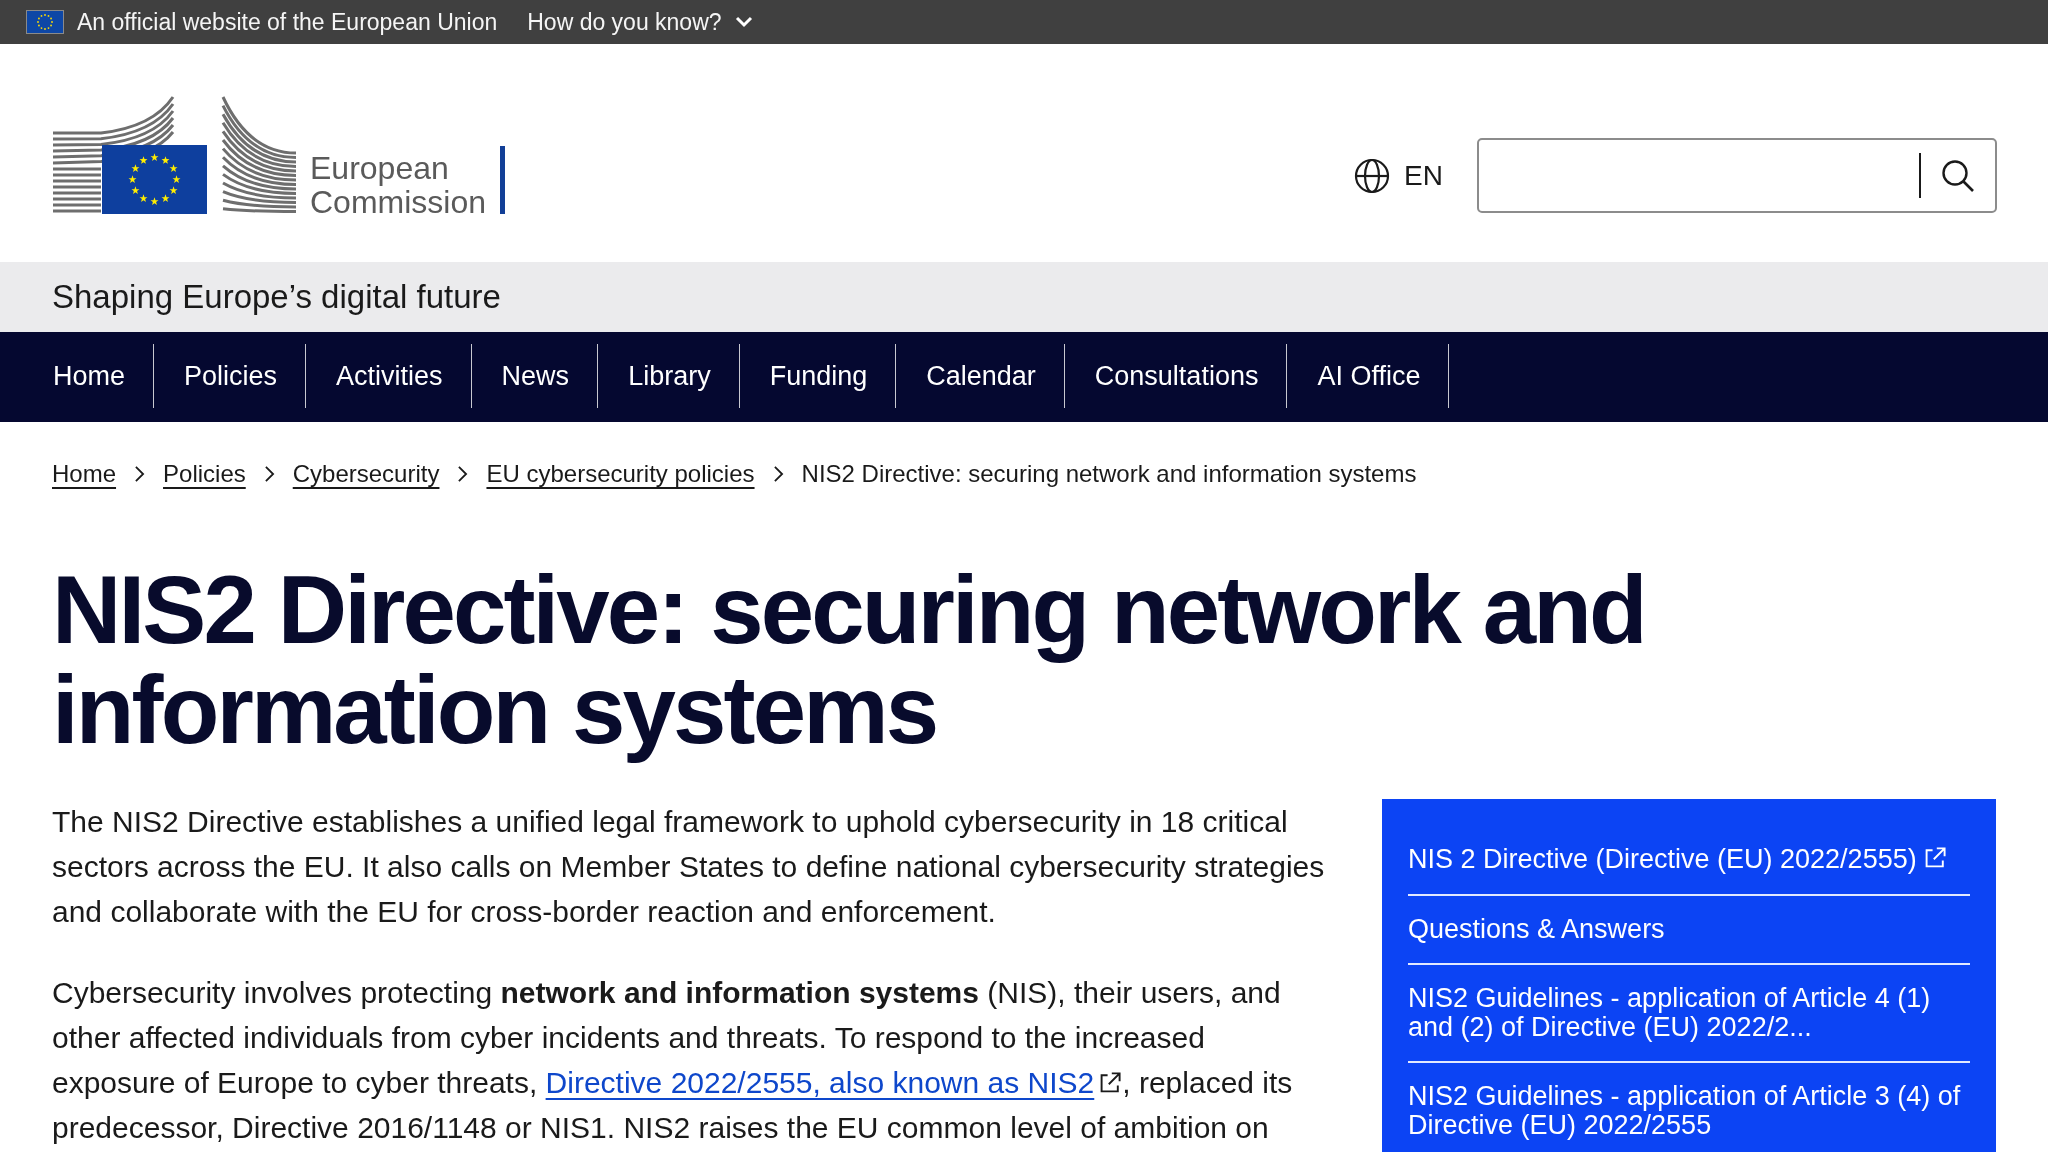  What do you see at coordinates (389, 376) in the screenshot?
I see `nav-link: Activities` at bounding box center [389, 376].